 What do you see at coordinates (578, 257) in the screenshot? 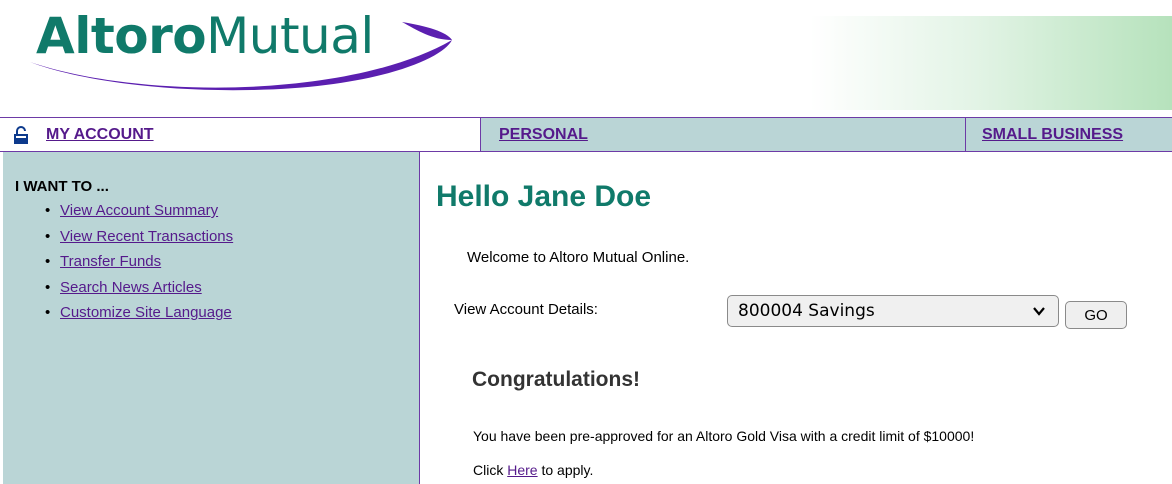
I see `welcome-text: Welcome to Altoro Mutual Online.` at bounding box center [578, 257].